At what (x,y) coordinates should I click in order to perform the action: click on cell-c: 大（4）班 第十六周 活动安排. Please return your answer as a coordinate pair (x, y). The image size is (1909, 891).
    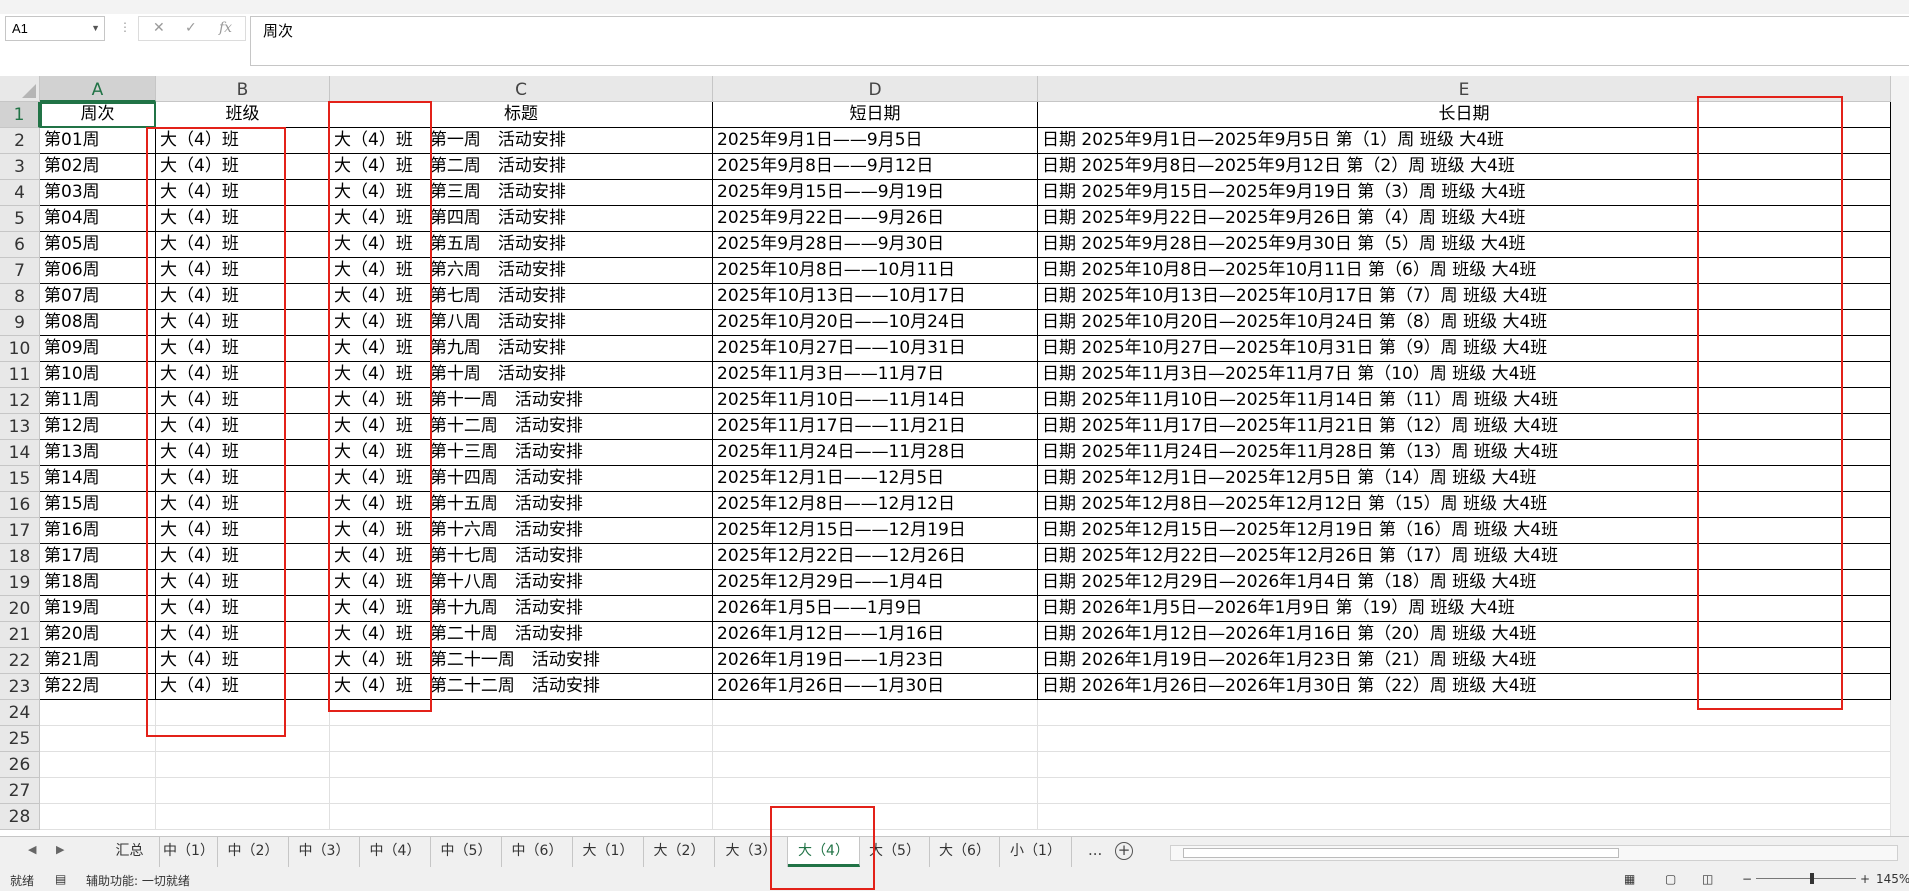
    Looking at the image, I should click on (521, 531).